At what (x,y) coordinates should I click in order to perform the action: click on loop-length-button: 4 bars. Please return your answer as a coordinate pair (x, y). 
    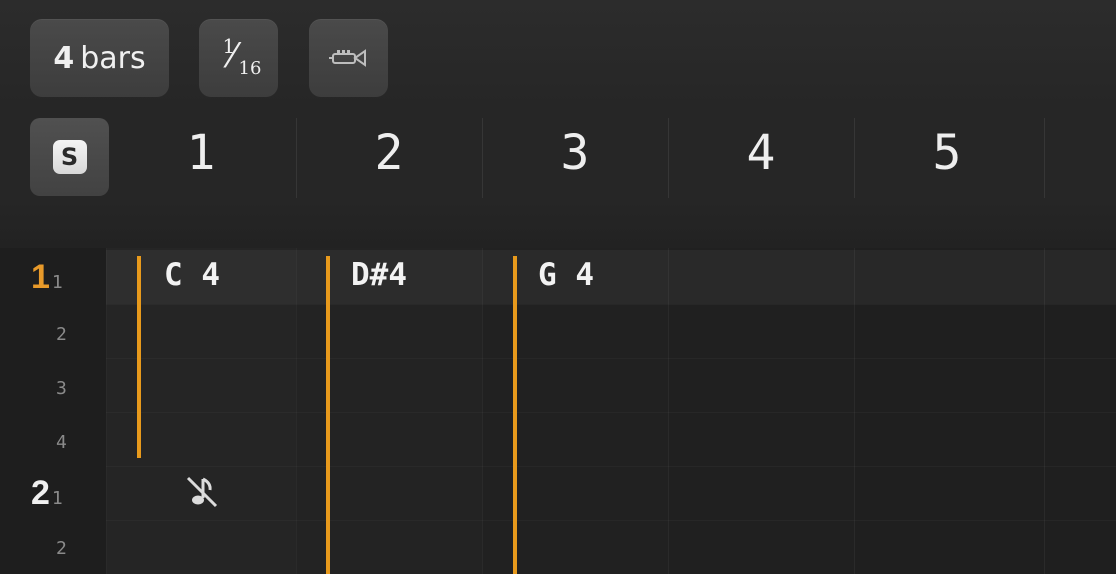
    Looking at the image, I should click on (99, 58).